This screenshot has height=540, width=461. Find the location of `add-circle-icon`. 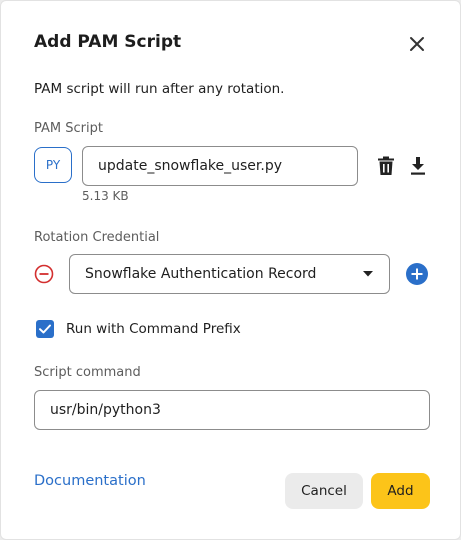

add-circle-icon is located at coordinates (417, 274).